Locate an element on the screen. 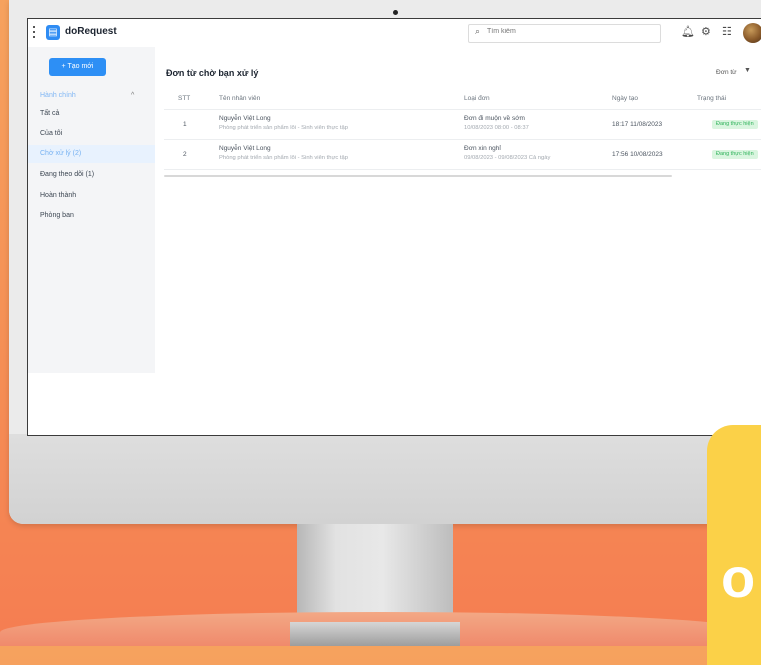 The width and height of the screenshot is (761, 665). grid-icon: ☷ is located at coordinates (727, 32).